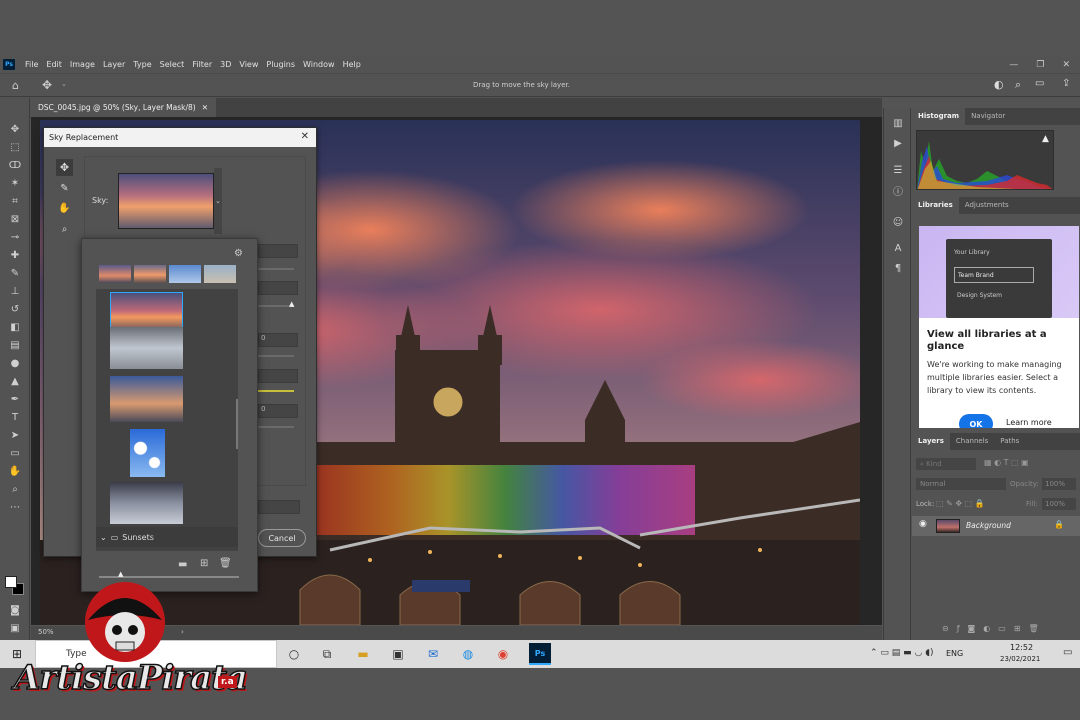  I want to click on history-brush-tool-icon: ↺, so click(15, 309).